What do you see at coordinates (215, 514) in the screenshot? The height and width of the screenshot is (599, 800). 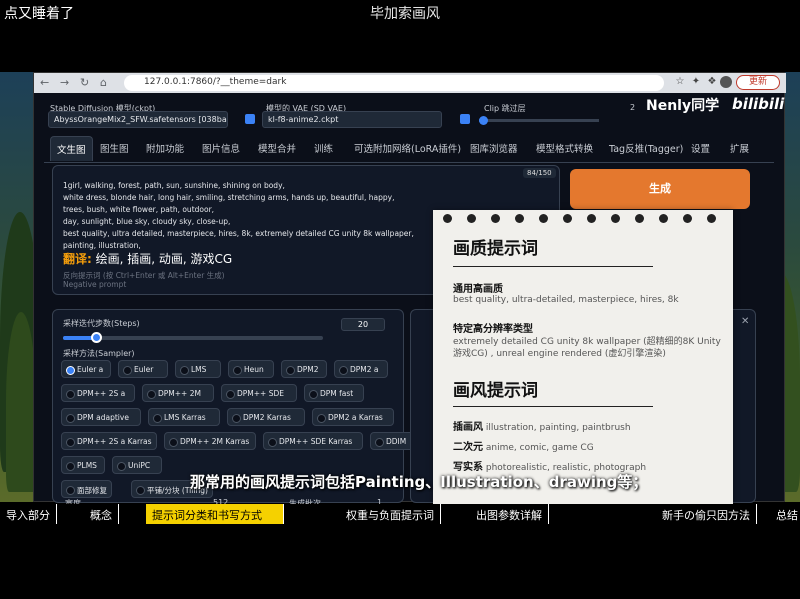 I see `chapter-item: 提示词分类和书写方式` at bounding box center [215, 514].